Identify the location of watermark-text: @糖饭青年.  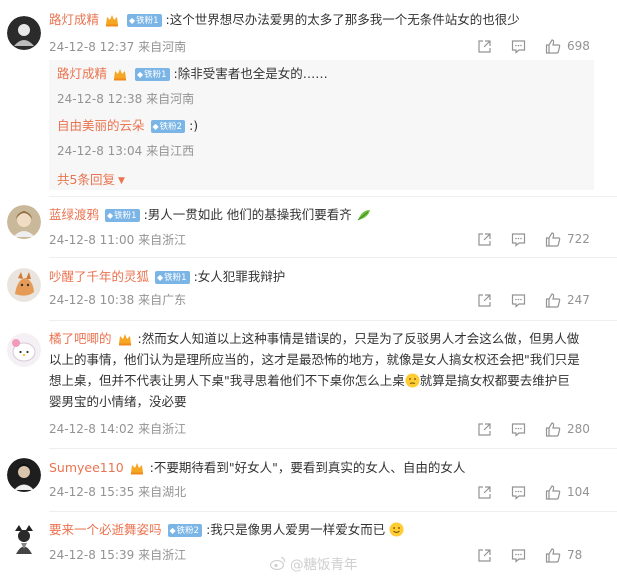
(324, 565).